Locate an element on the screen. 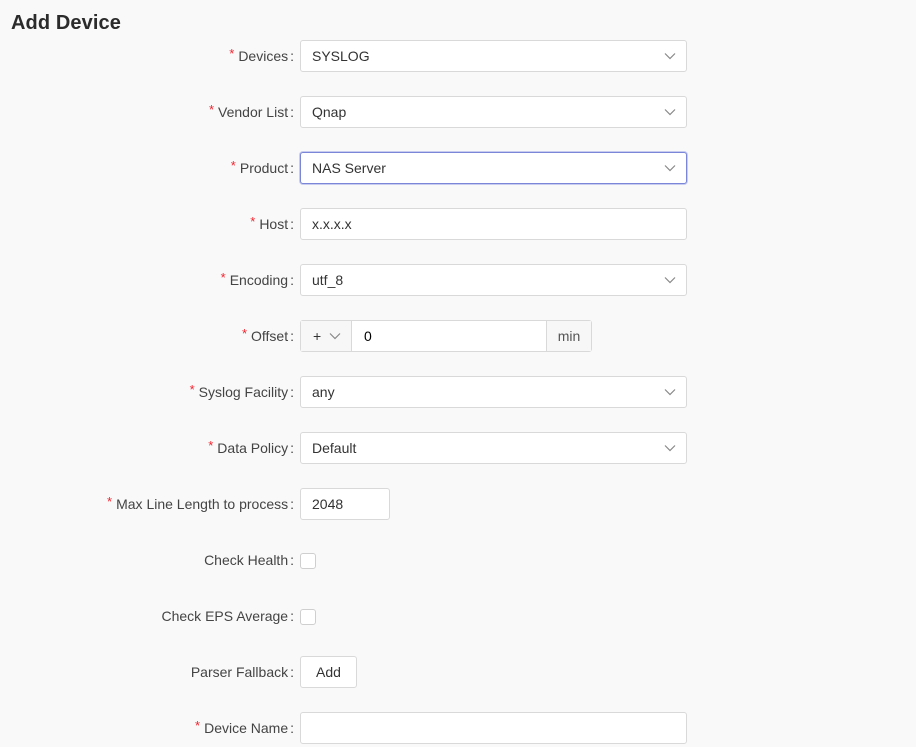 This screenshot has height=747, width=916. parser-fallback-label: Parser Fallback: is located at coordinates (242, 672).